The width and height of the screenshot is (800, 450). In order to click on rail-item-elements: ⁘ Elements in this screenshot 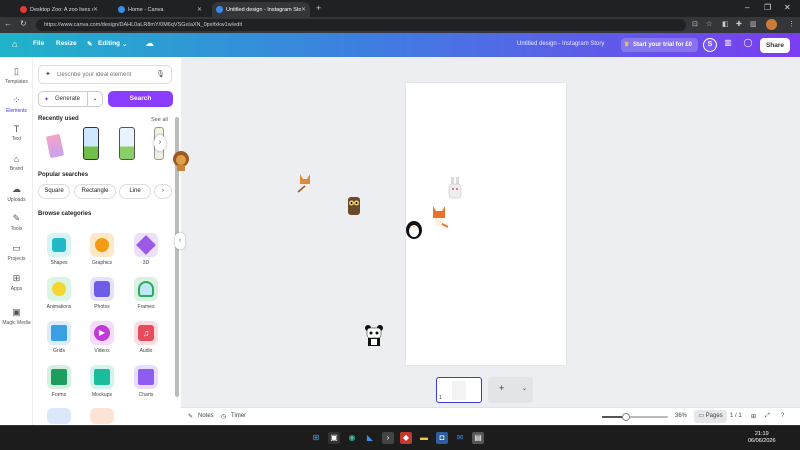, I will do `click(16, 104)`.